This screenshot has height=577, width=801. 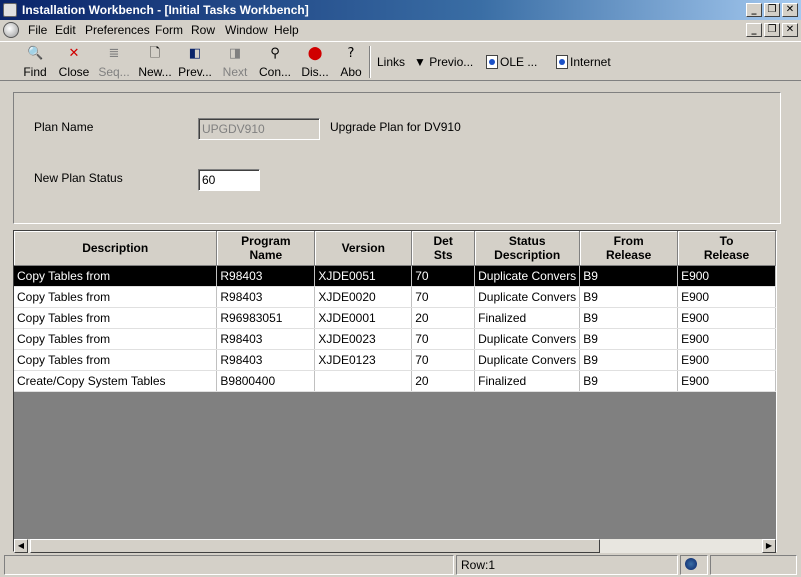 What do you see at coordinates (74, 53) in the screenshot?
I see `close-icon: ✕` at bounding box center [74, 53].